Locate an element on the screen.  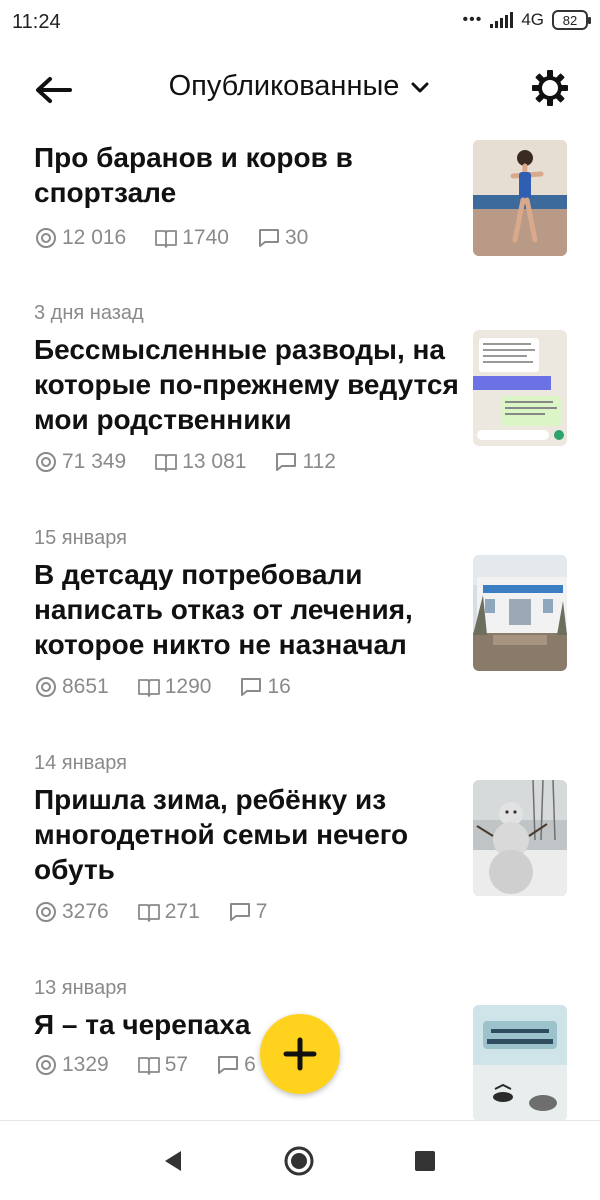
reads-stat: 13 081 is located at coordinates (200, 462).